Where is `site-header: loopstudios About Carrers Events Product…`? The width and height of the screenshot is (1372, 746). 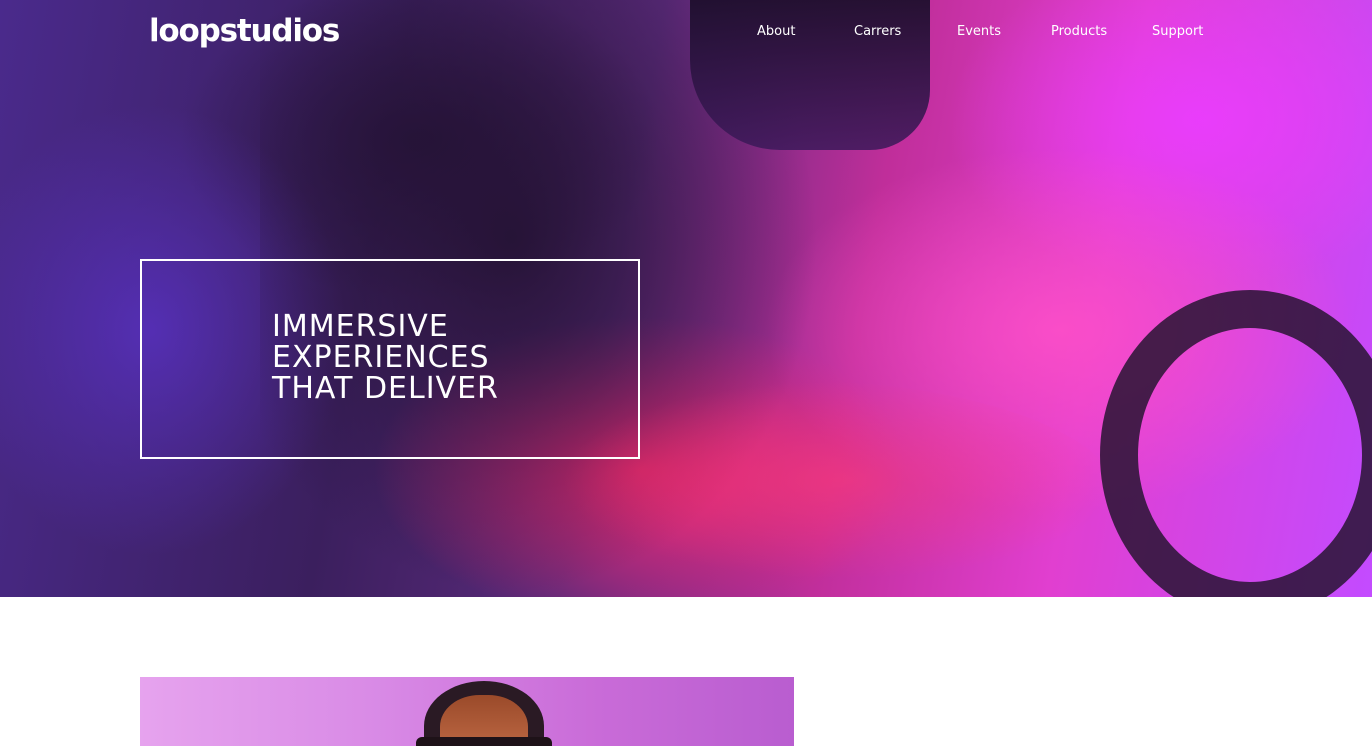
site-header: loopstudios About Carrers Events Product… is located at coordinates (686, 32).